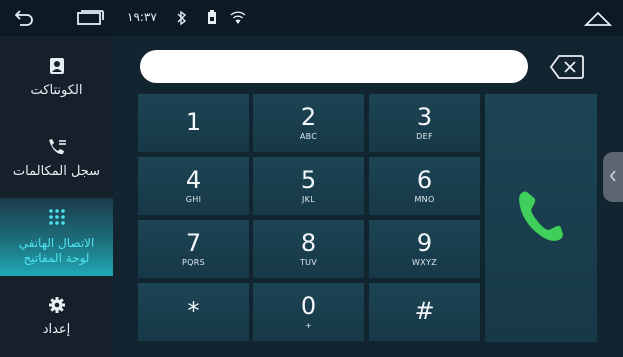  I want to click on key-digit: 5, so click(308, 180).